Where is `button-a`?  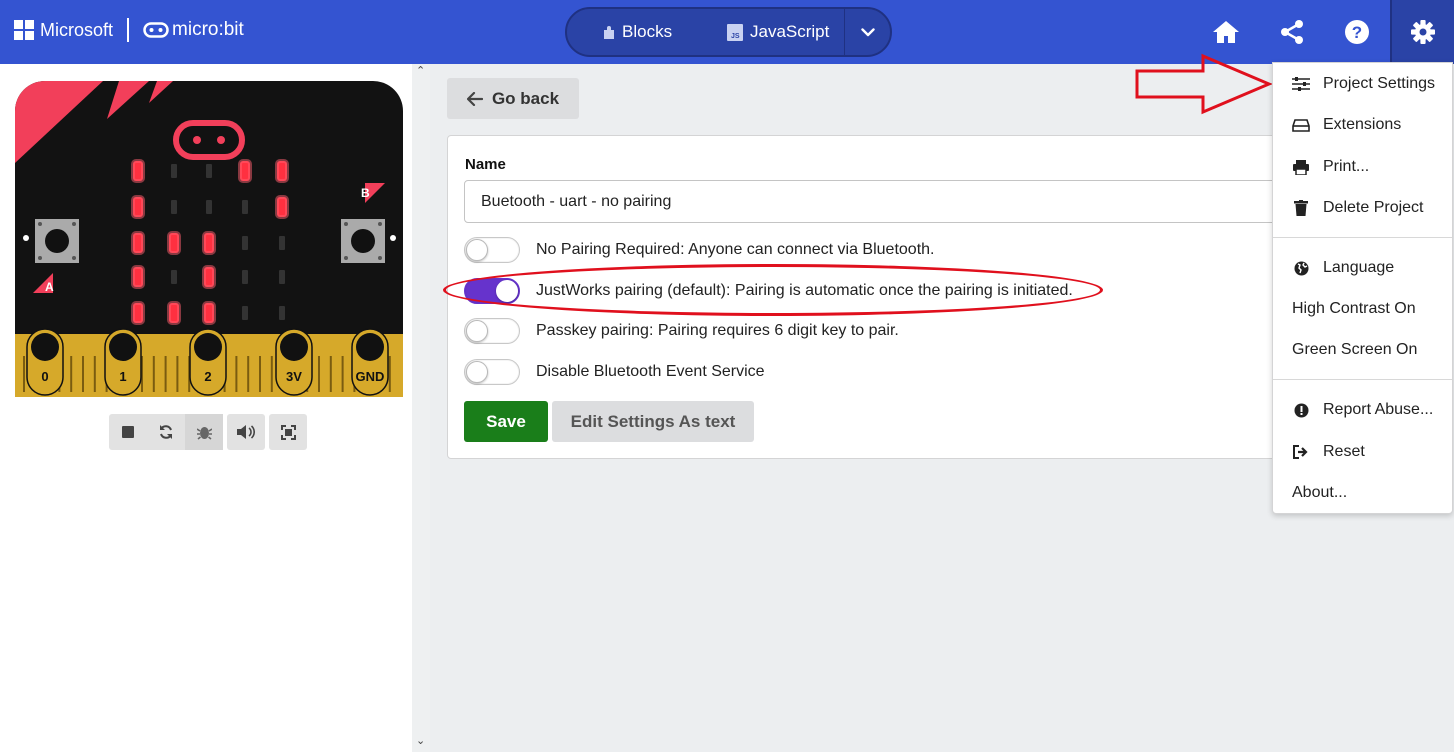 button-a is located at coordinates (57, 241).